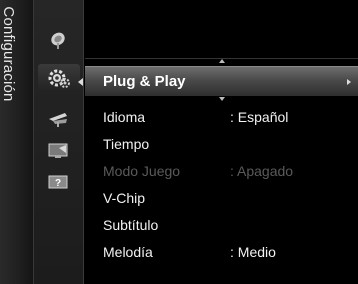 This screenshot has height=284, width=358. What do you see at coordinates (222, 99) in the screenshot?
I see `scroll-down-arrow-icon` at bounding box center [222, 99].